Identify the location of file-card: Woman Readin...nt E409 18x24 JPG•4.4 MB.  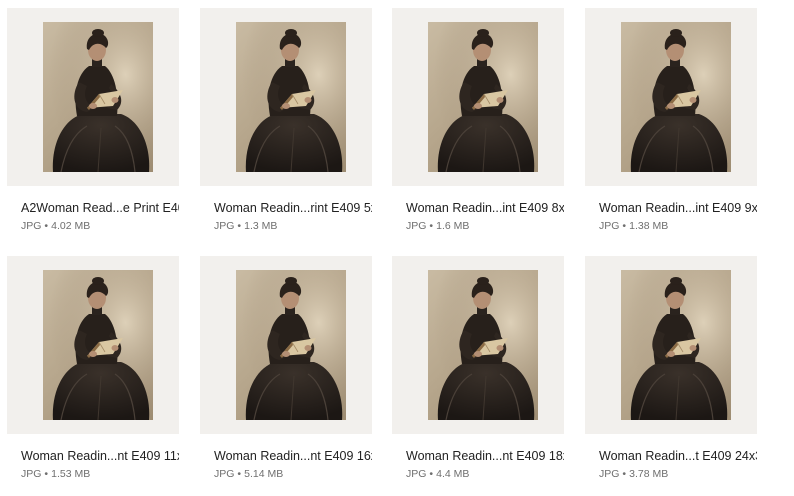
(478, 376).